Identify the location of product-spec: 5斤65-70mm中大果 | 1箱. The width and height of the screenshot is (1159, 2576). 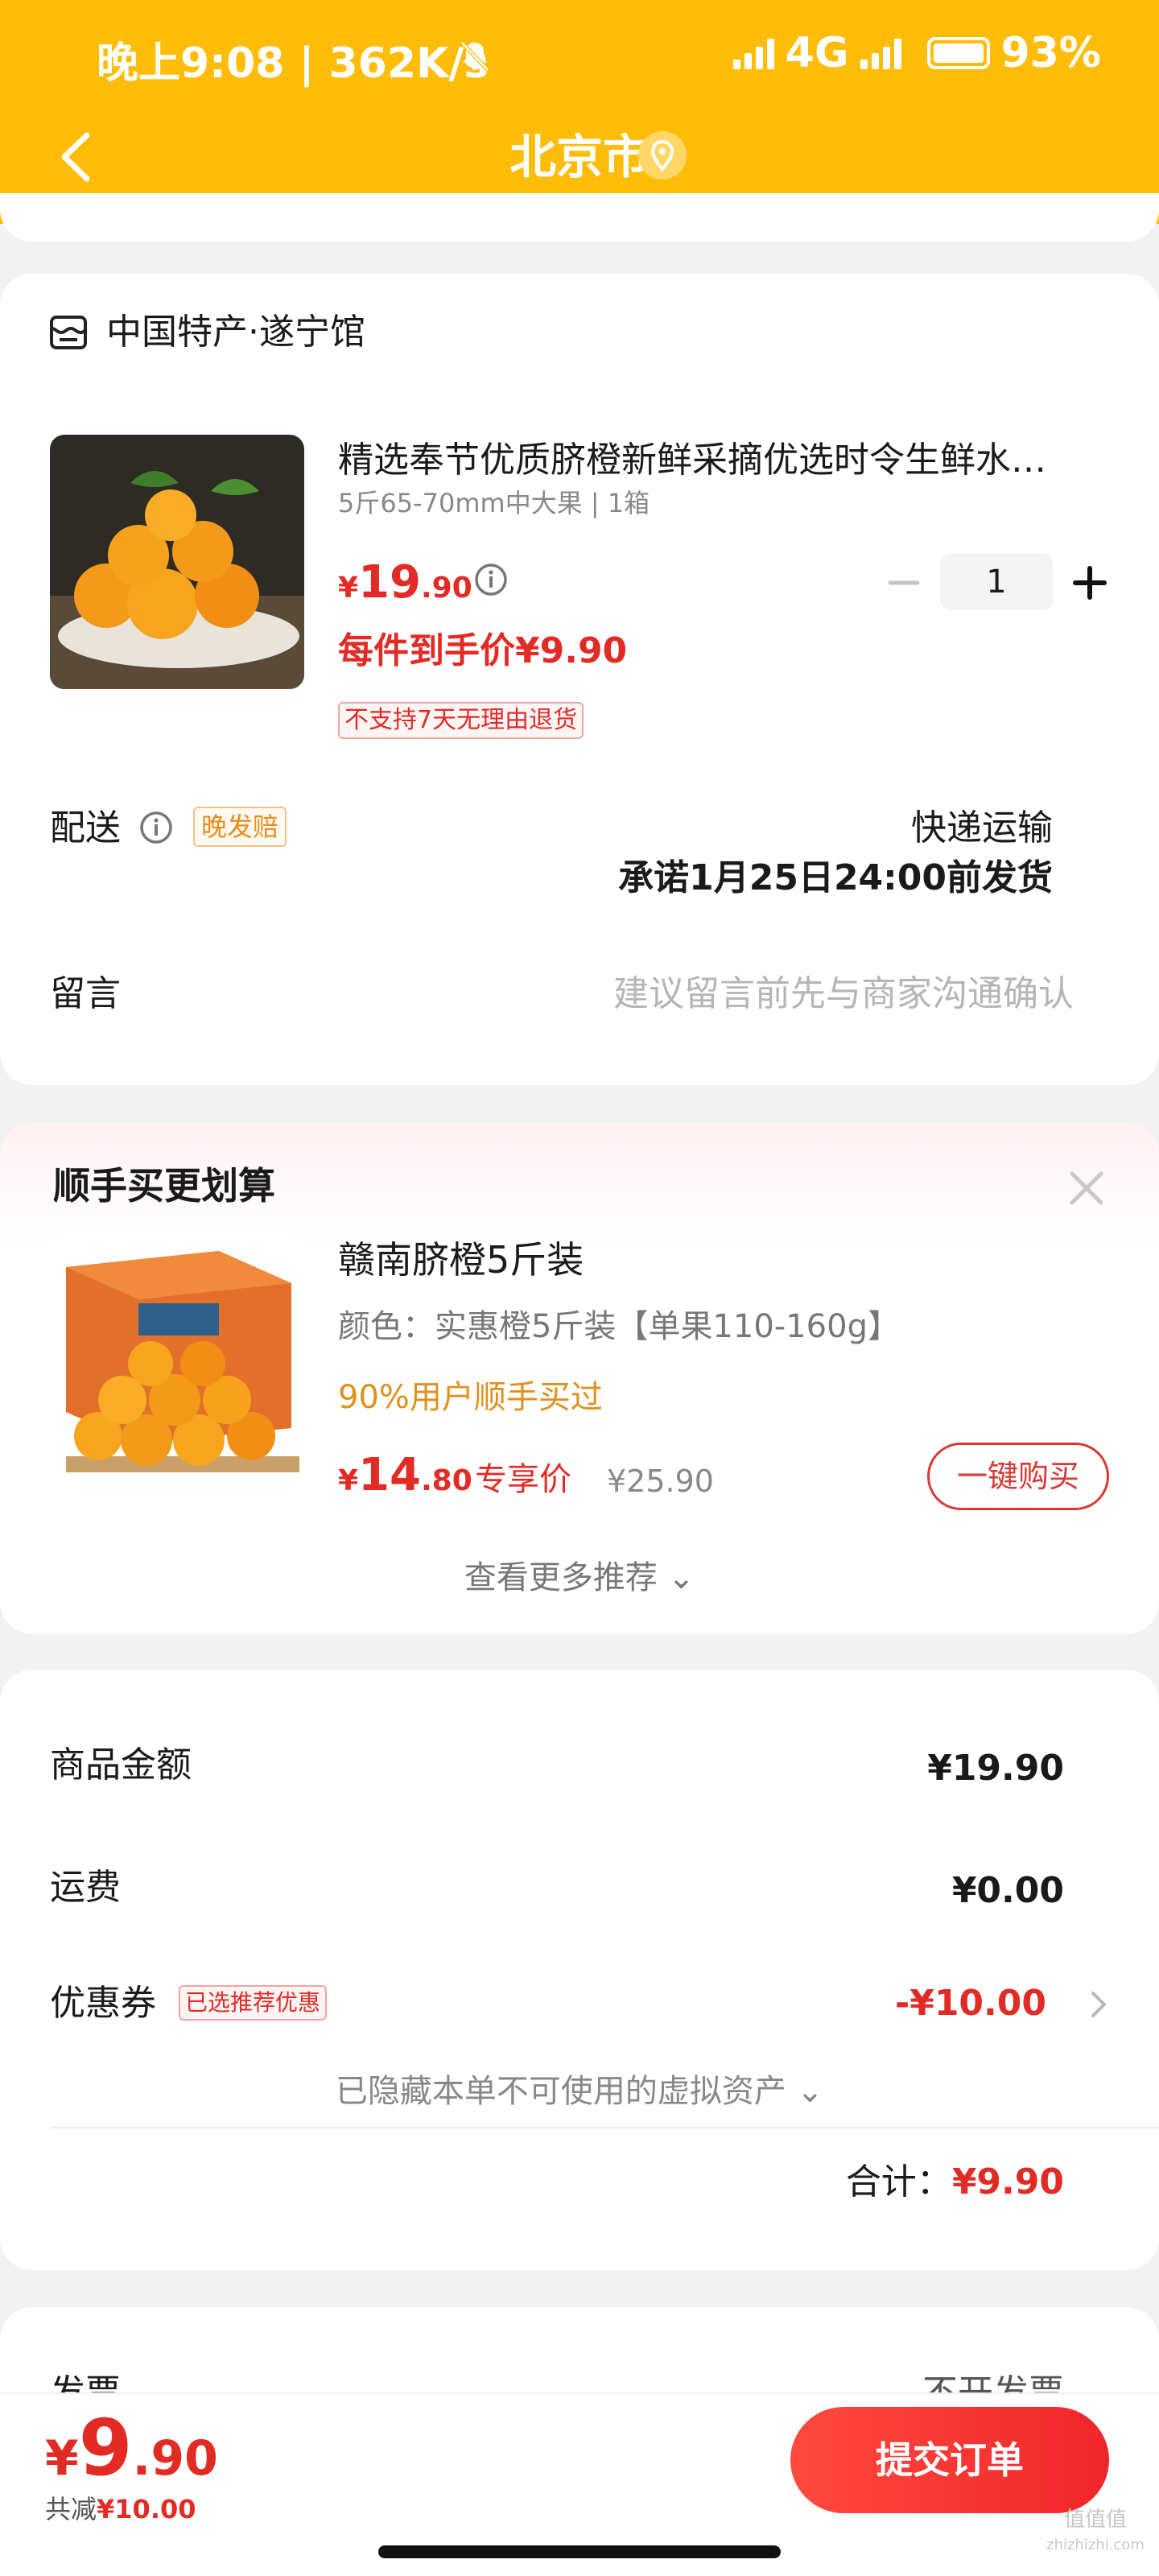
(494, 503).